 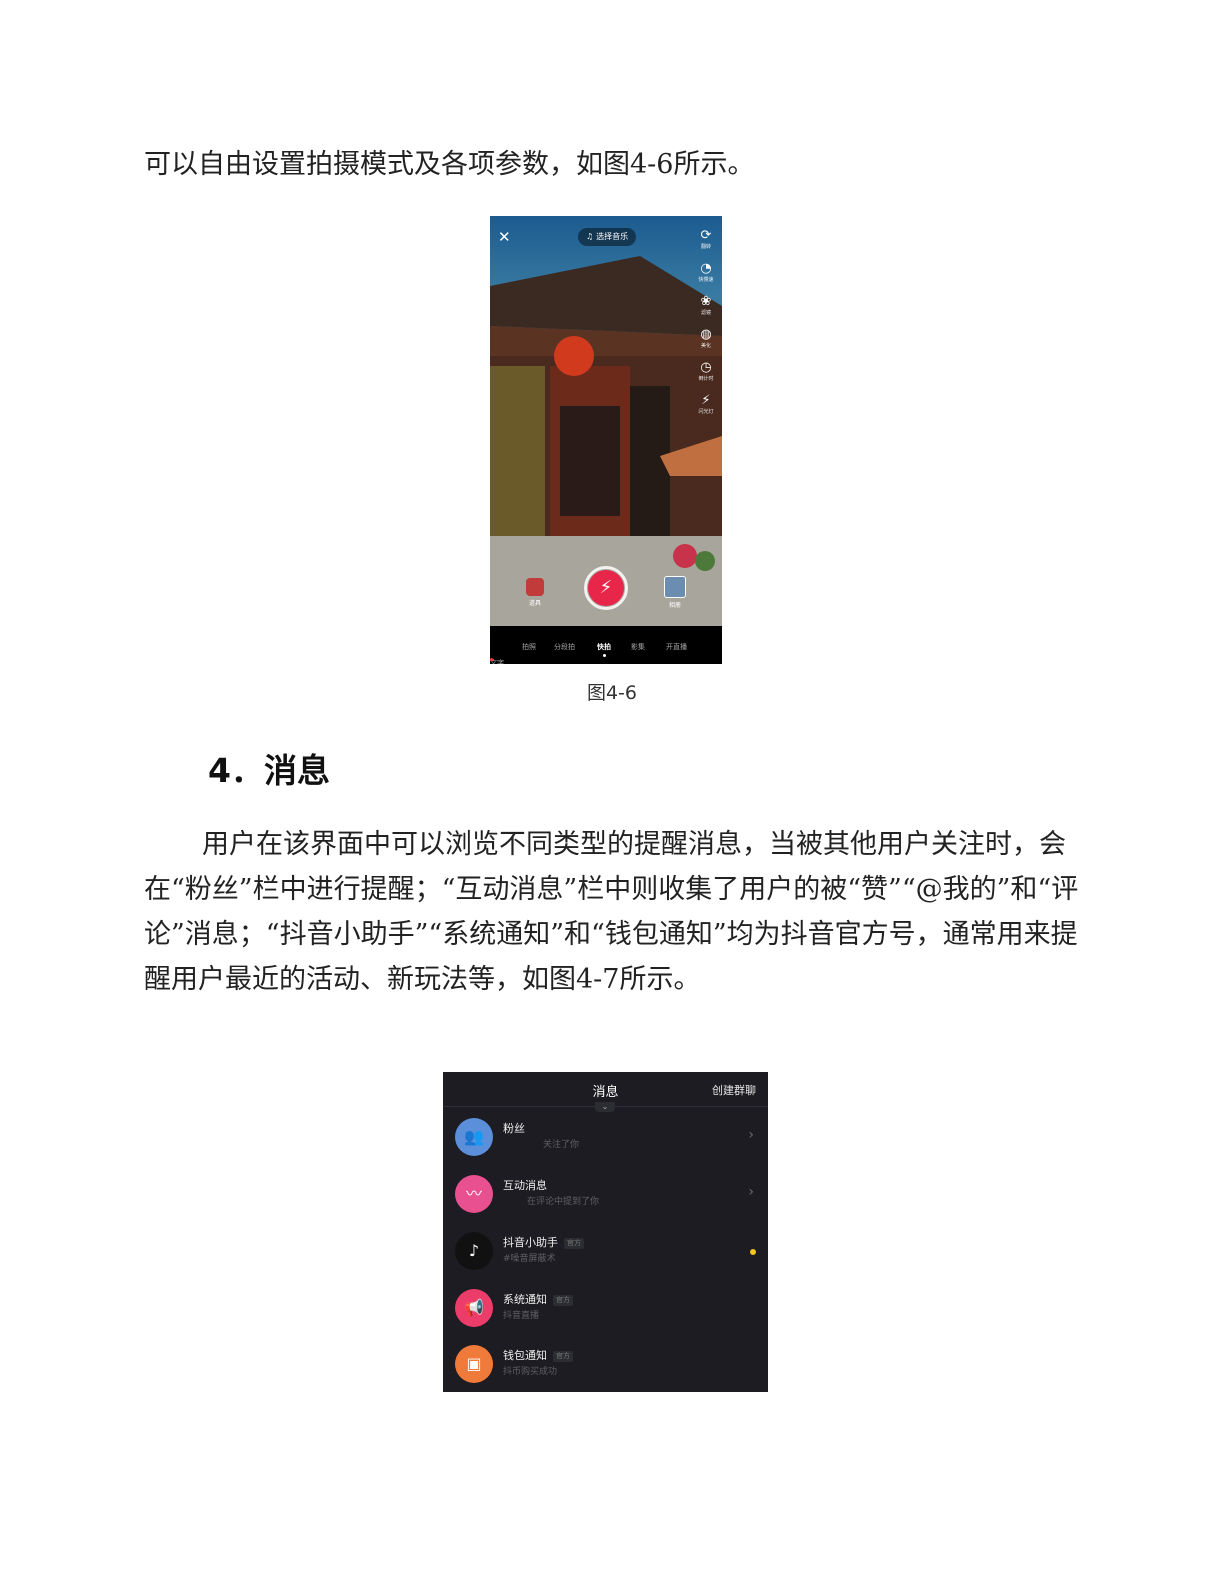 What do you see at coordinates (753, 1252) in the screenshot?
I see `unread-dot` at bounding box center [753, 1252].